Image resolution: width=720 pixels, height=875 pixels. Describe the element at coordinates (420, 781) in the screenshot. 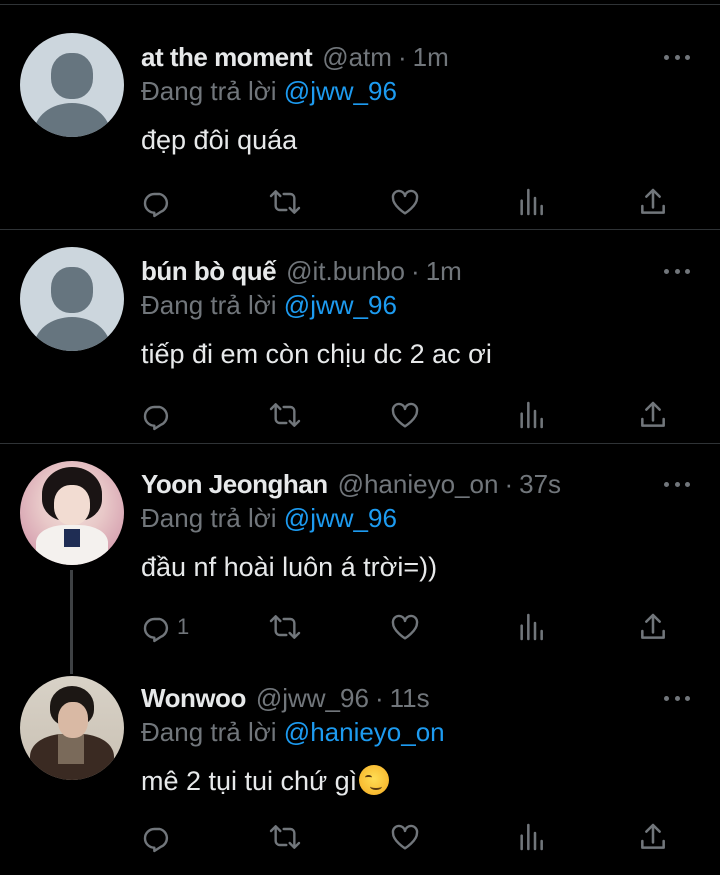

I see `tweet-text: mê 2 tụi tui chứ gì` at that location.